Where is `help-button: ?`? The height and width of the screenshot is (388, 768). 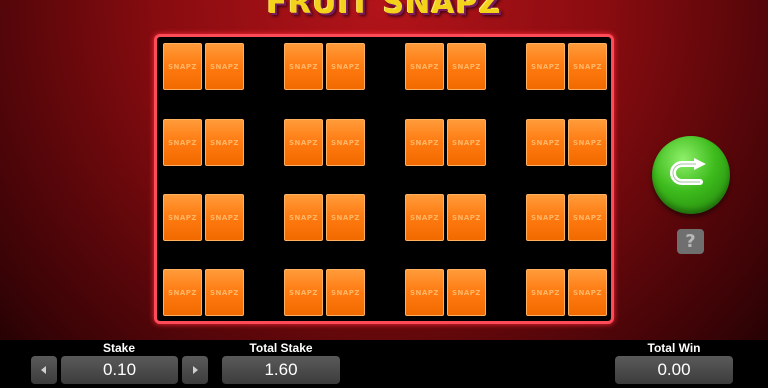
help-button: ? is located at coordinates (690, 241).